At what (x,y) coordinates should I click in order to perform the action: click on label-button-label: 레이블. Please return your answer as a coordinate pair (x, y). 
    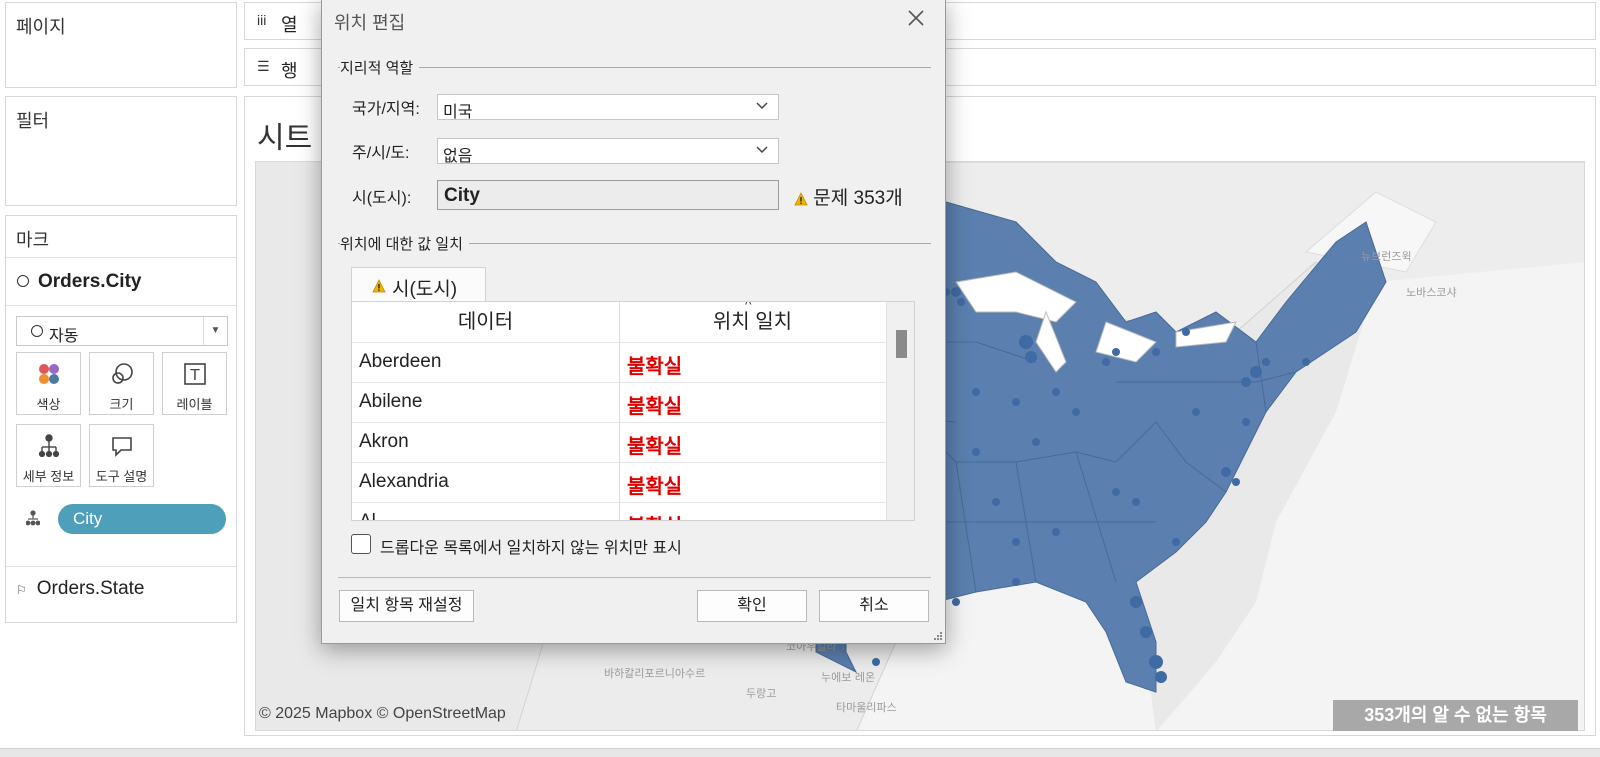
    Looking at the image, I should click on (194, 404).